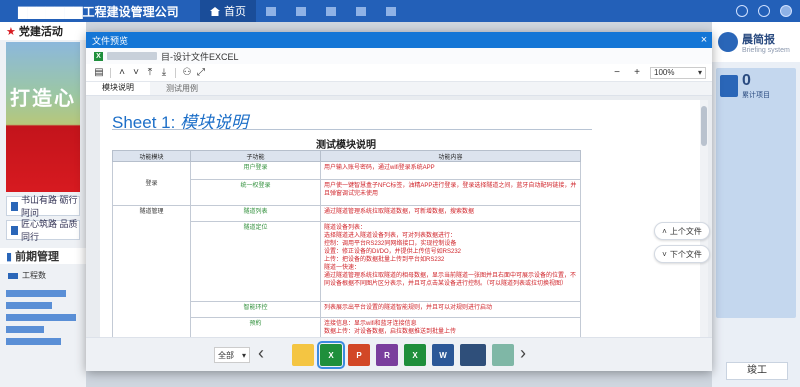 The image size is (800, 387). I want to click on party-title: 党建活动, so click(40, 32).